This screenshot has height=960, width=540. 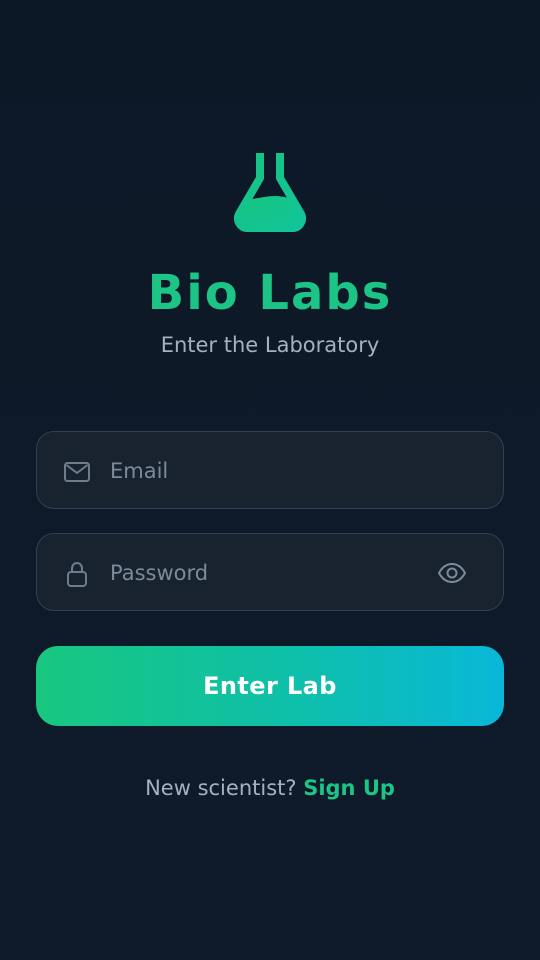 I want to click on app-subtitle: Enter the Laboratory, so click(x=270, y=345).